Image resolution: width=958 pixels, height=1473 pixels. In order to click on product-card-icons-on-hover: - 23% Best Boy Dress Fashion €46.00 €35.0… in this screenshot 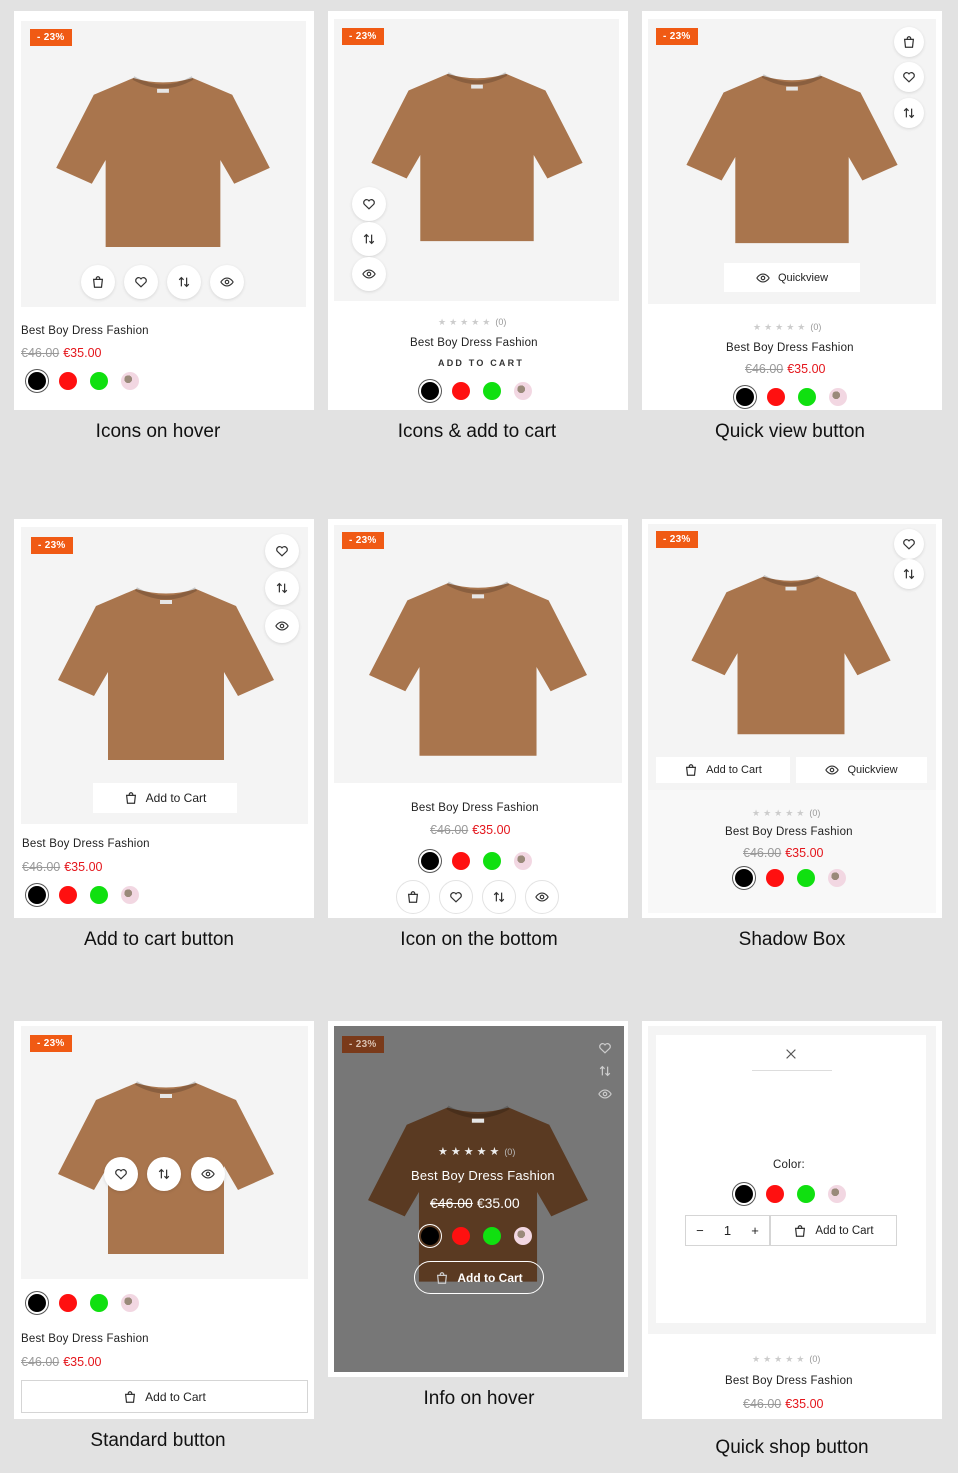, I will do `click(164, 210)`.